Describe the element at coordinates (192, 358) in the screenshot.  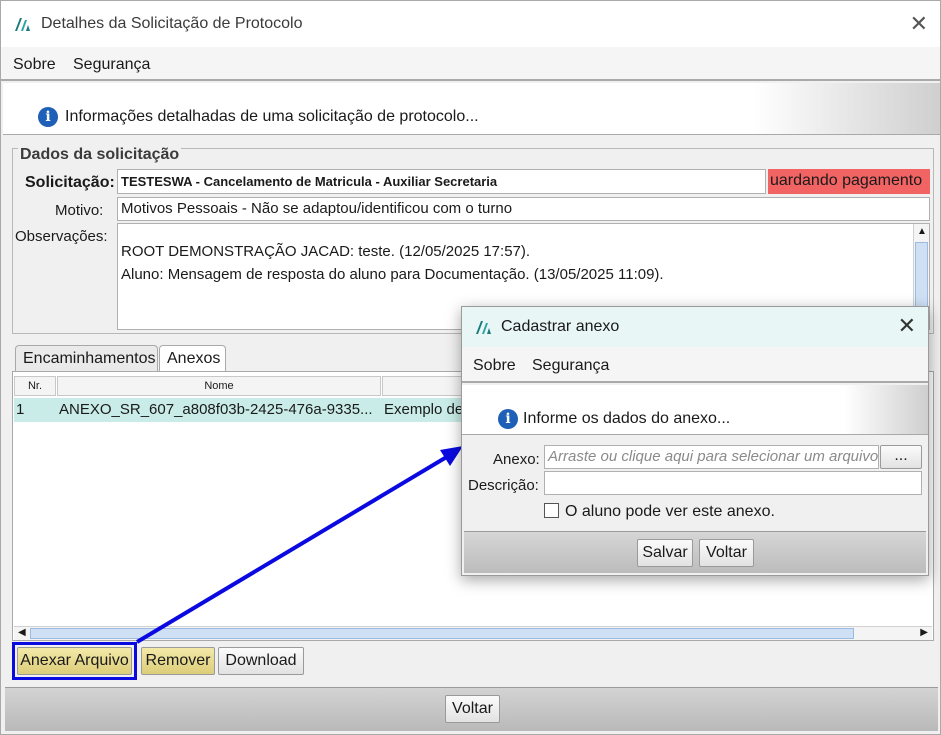
I see `tab-anexos: Anexos` at that location.